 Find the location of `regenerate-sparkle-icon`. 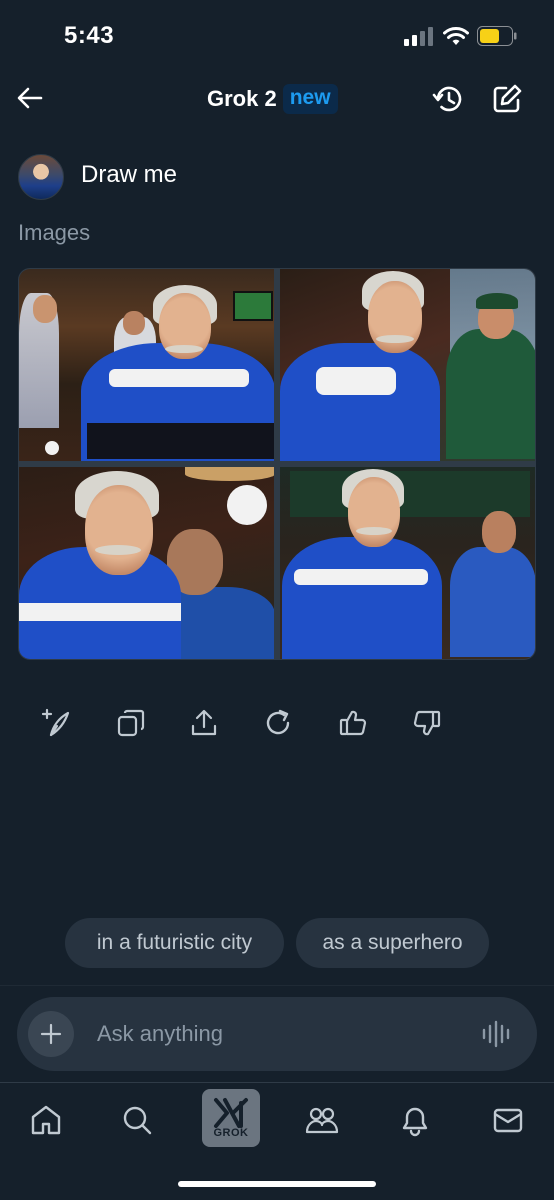

regenerate-sparkle-icon is located at coordinates (56, 723).